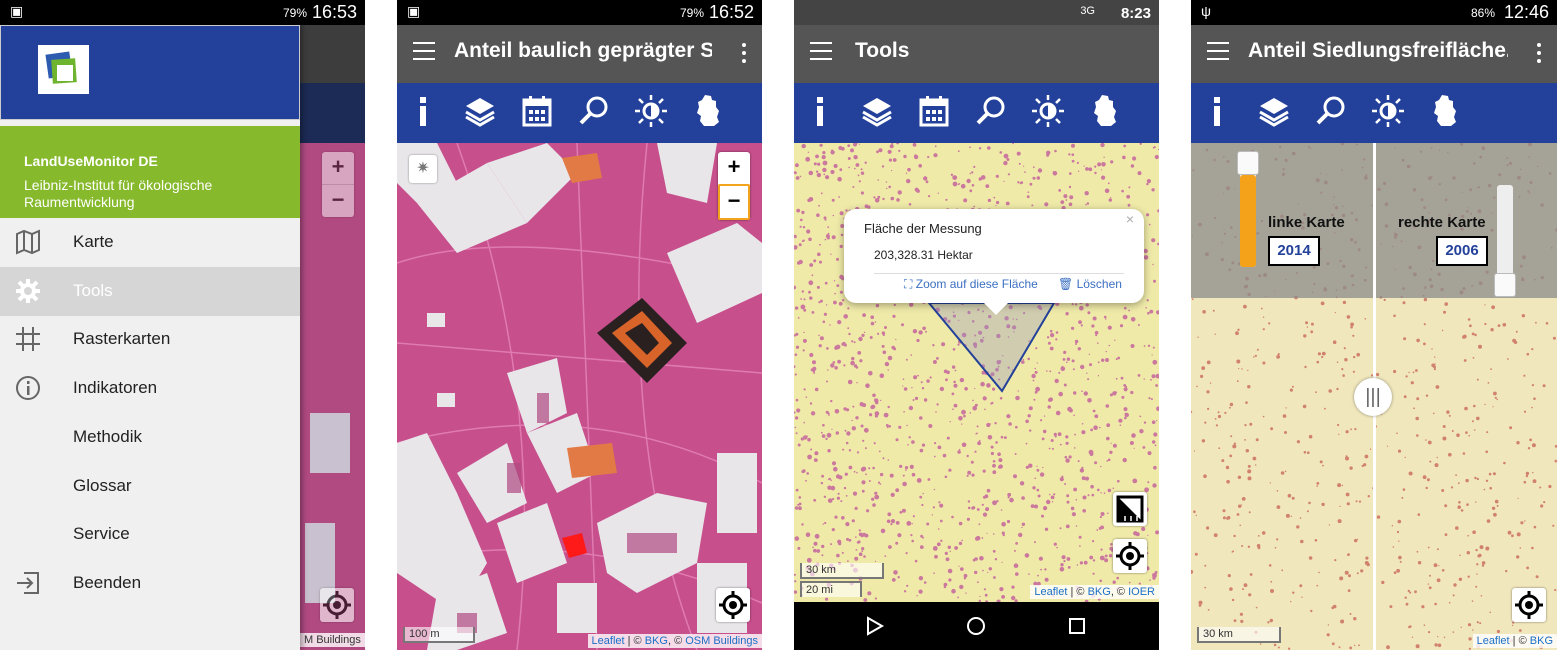 The width and height of the screenshot is (1557, 650). Describe the element at coordinates (579, 12) in the screenshot. I see `status-bar: ▣ 79% 16:52` at that location.